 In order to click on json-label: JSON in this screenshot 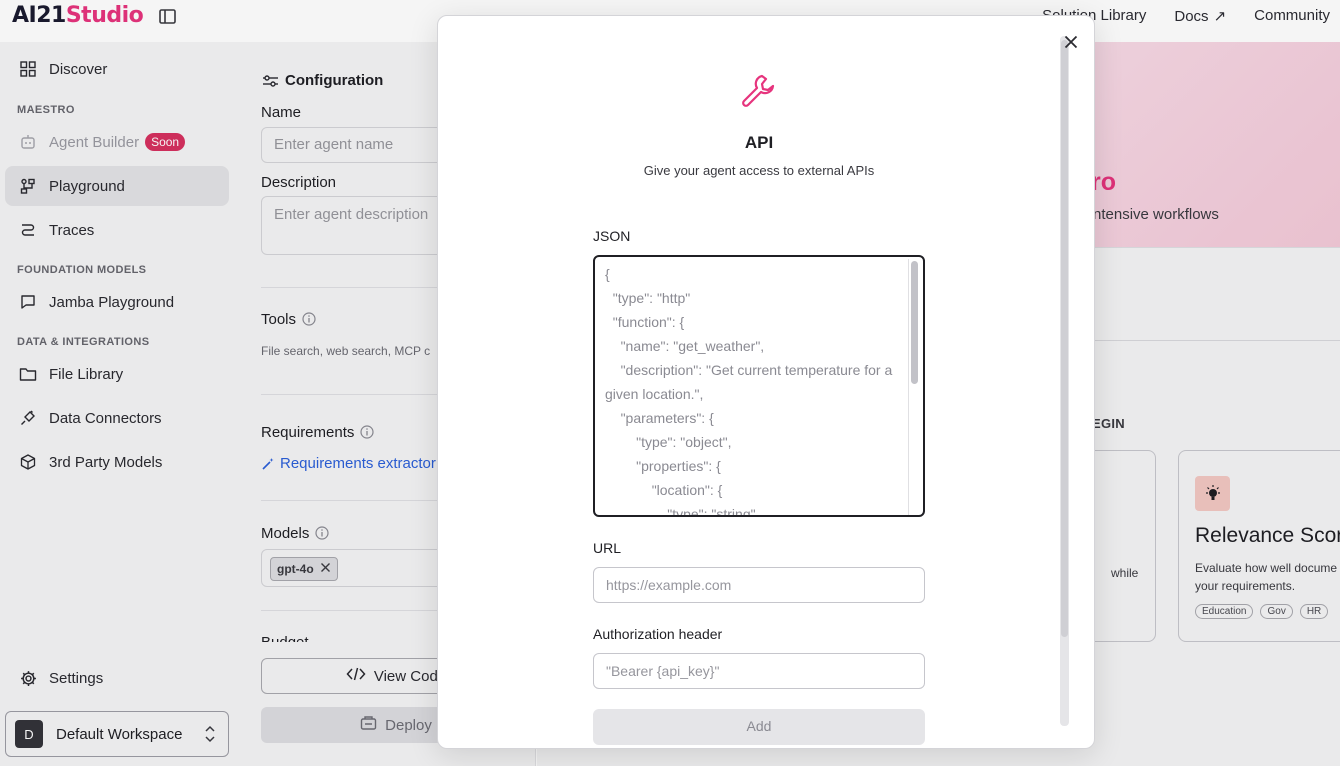, I will do `click(612, 236)`.